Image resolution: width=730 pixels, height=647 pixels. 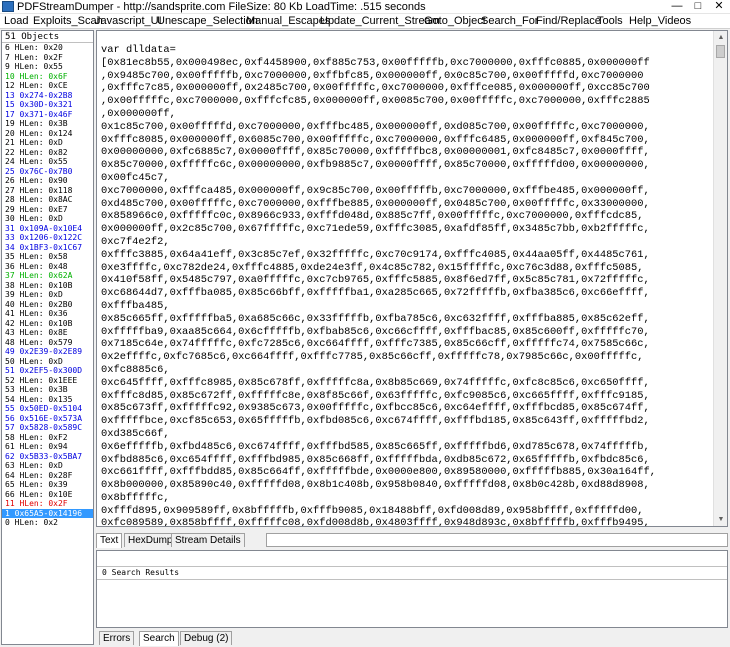 What do you see at coordinates (497, 540) in the screenshot?
I see `tab-strip-field` at bounding box center [497, 540].